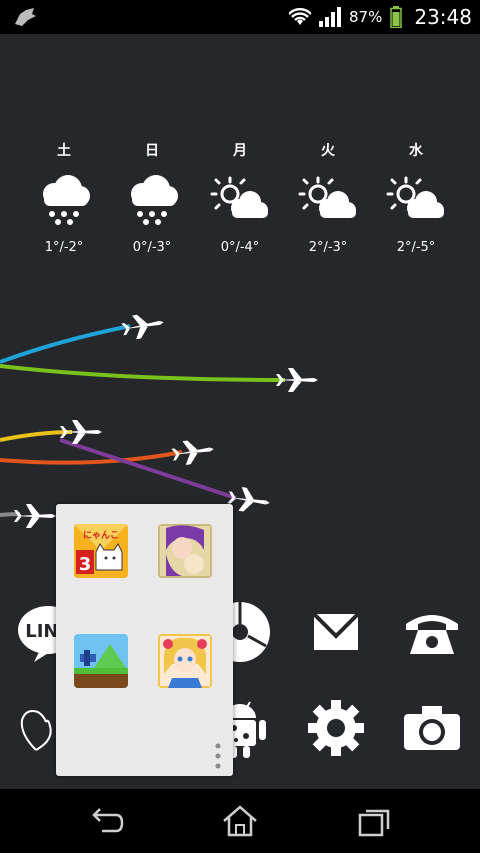 This screenshot has height=853, width=480. I want to click on weather-day-wed: 水 2°/-5°, so click(416, 197).